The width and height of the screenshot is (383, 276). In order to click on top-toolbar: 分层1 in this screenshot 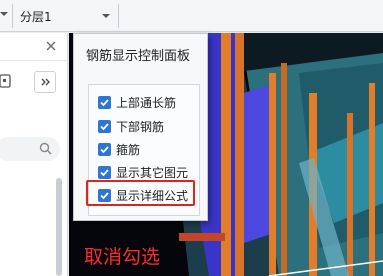, I will do `click(191, 16)`.